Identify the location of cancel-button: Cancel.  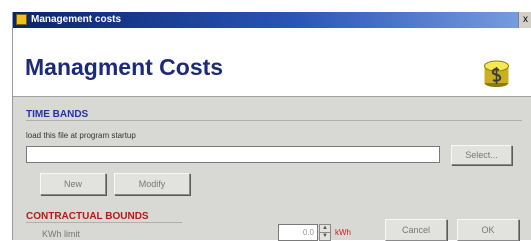
(416, 230).